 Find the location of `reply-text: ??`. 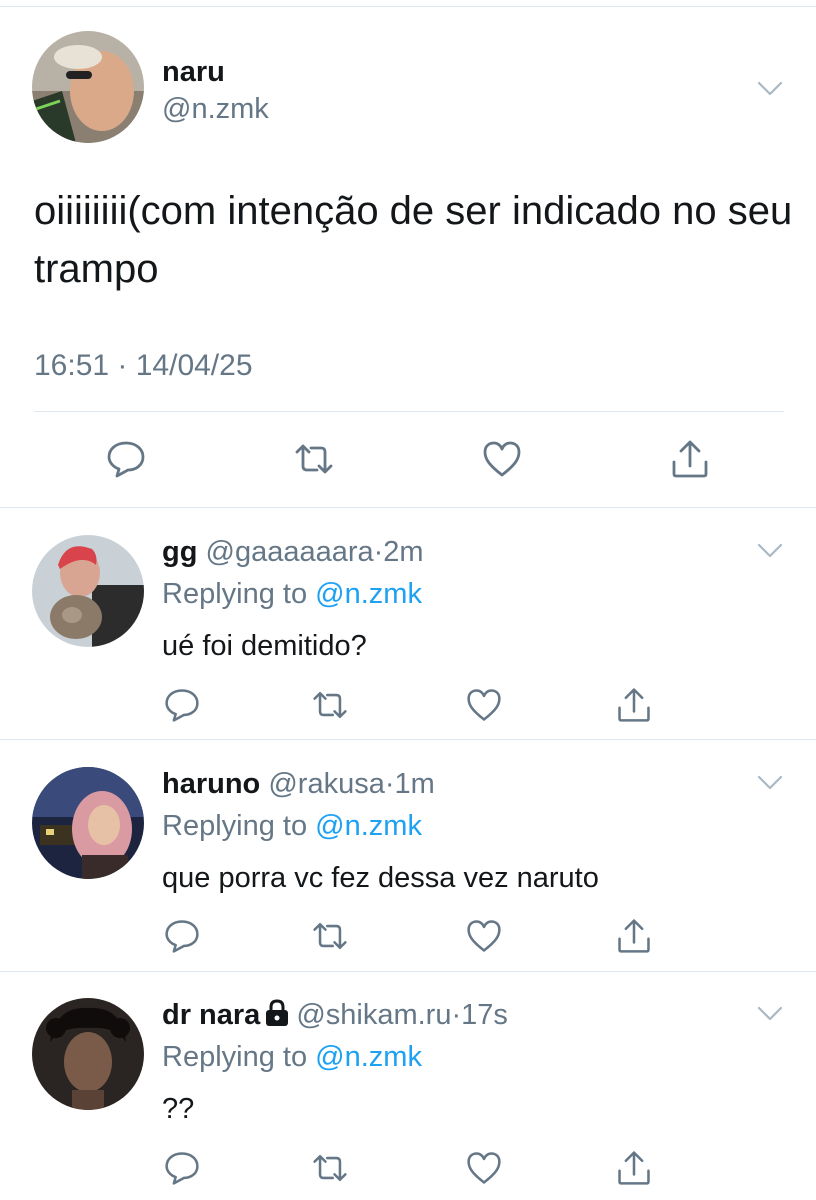

reply-text: ?? is located at coordinates (178, 1109).